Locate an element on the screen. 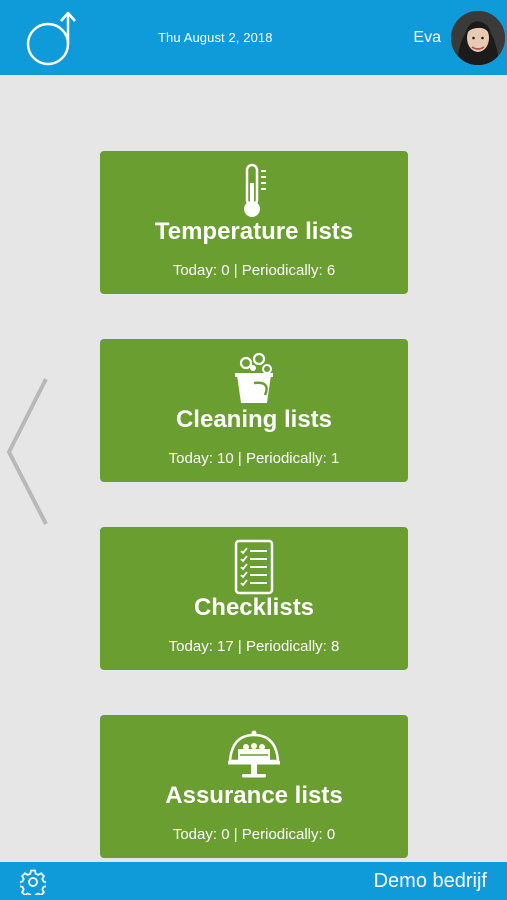 This screenshot has height=900, width=507. app-footer: Demo bedrijf is located at coordinates (253, 881).